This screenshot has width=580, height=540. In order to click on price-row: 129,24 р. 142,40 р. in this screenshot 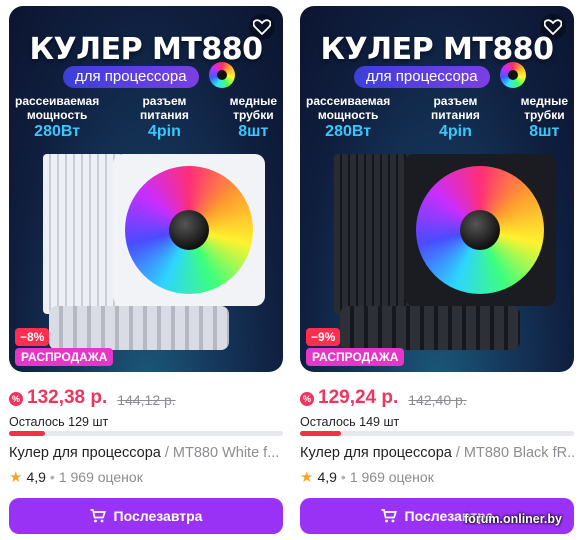, I will do `click(383, 398)`.